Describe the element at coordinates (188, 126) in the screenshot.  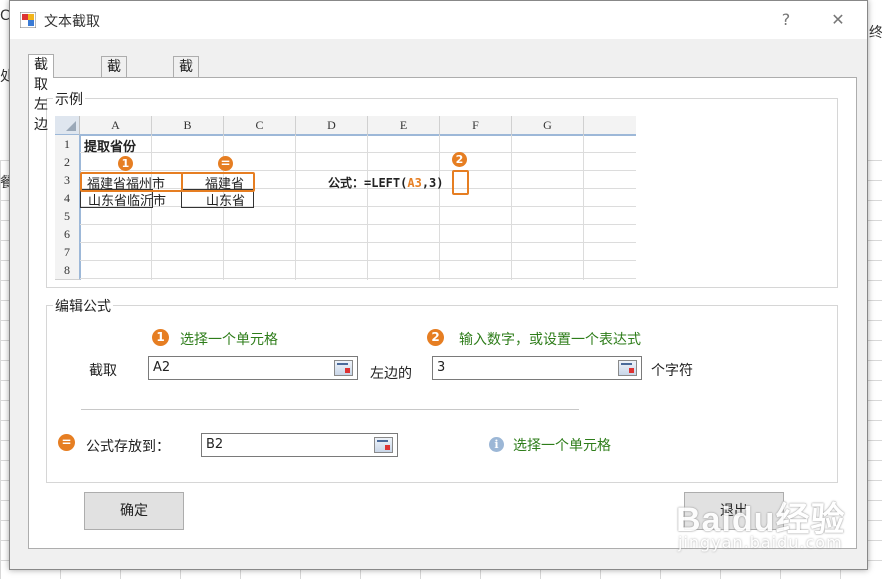
I see `column-header: B` at that location.